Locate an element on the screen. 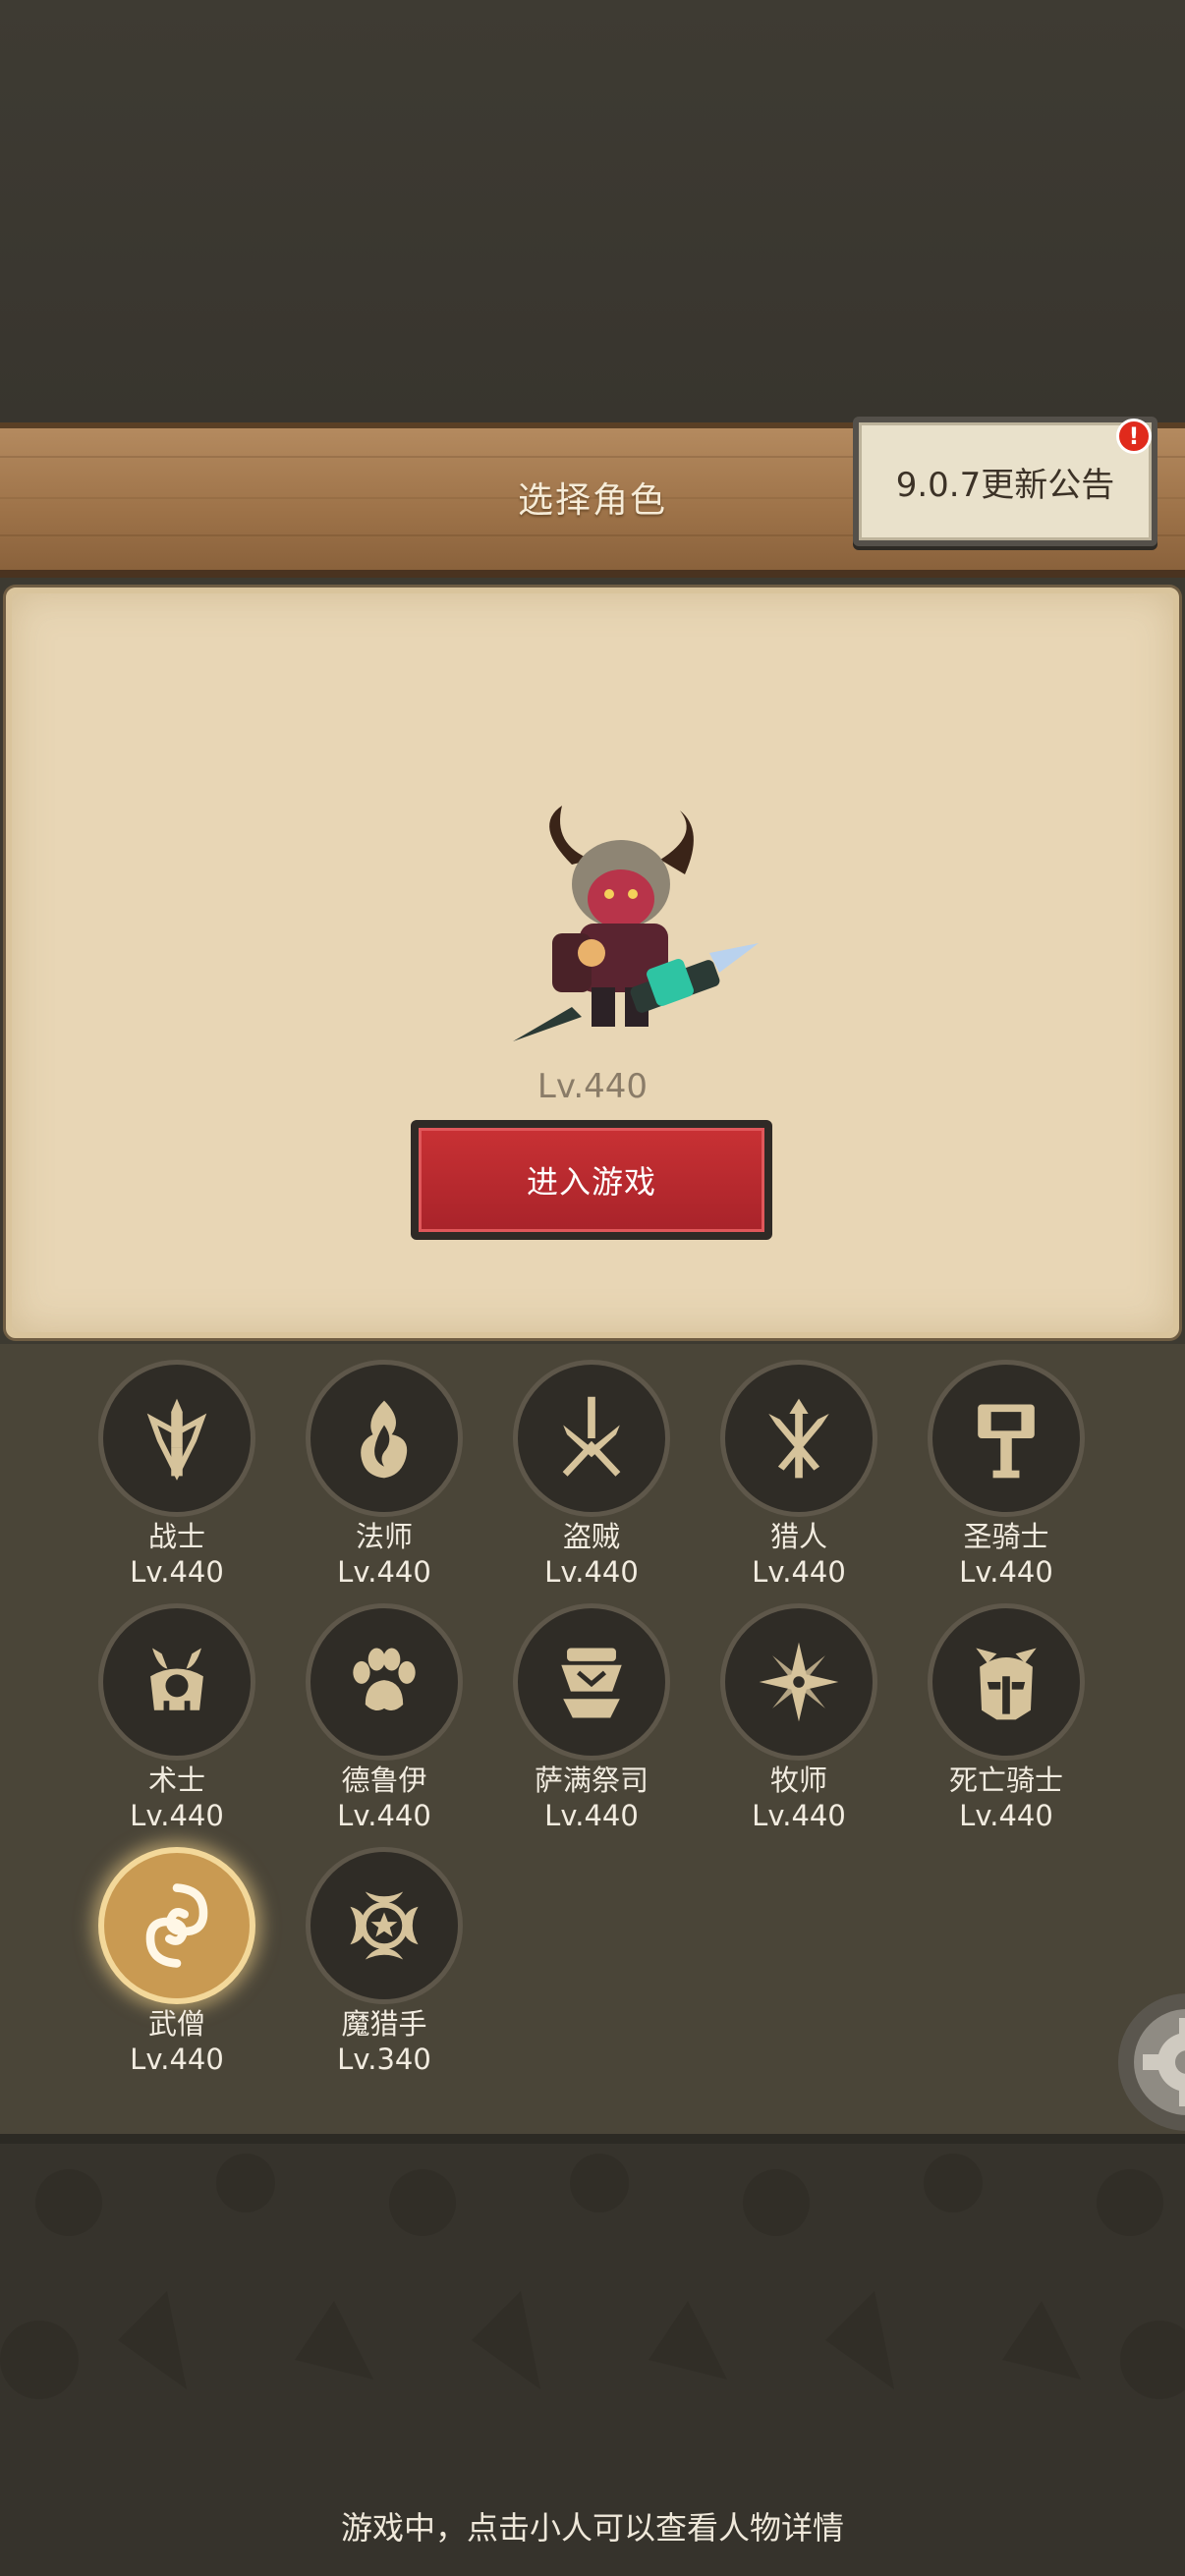 This screenshot has width=1185, height=2576. druid-paw-icon is located at coordinates (384, 1679).